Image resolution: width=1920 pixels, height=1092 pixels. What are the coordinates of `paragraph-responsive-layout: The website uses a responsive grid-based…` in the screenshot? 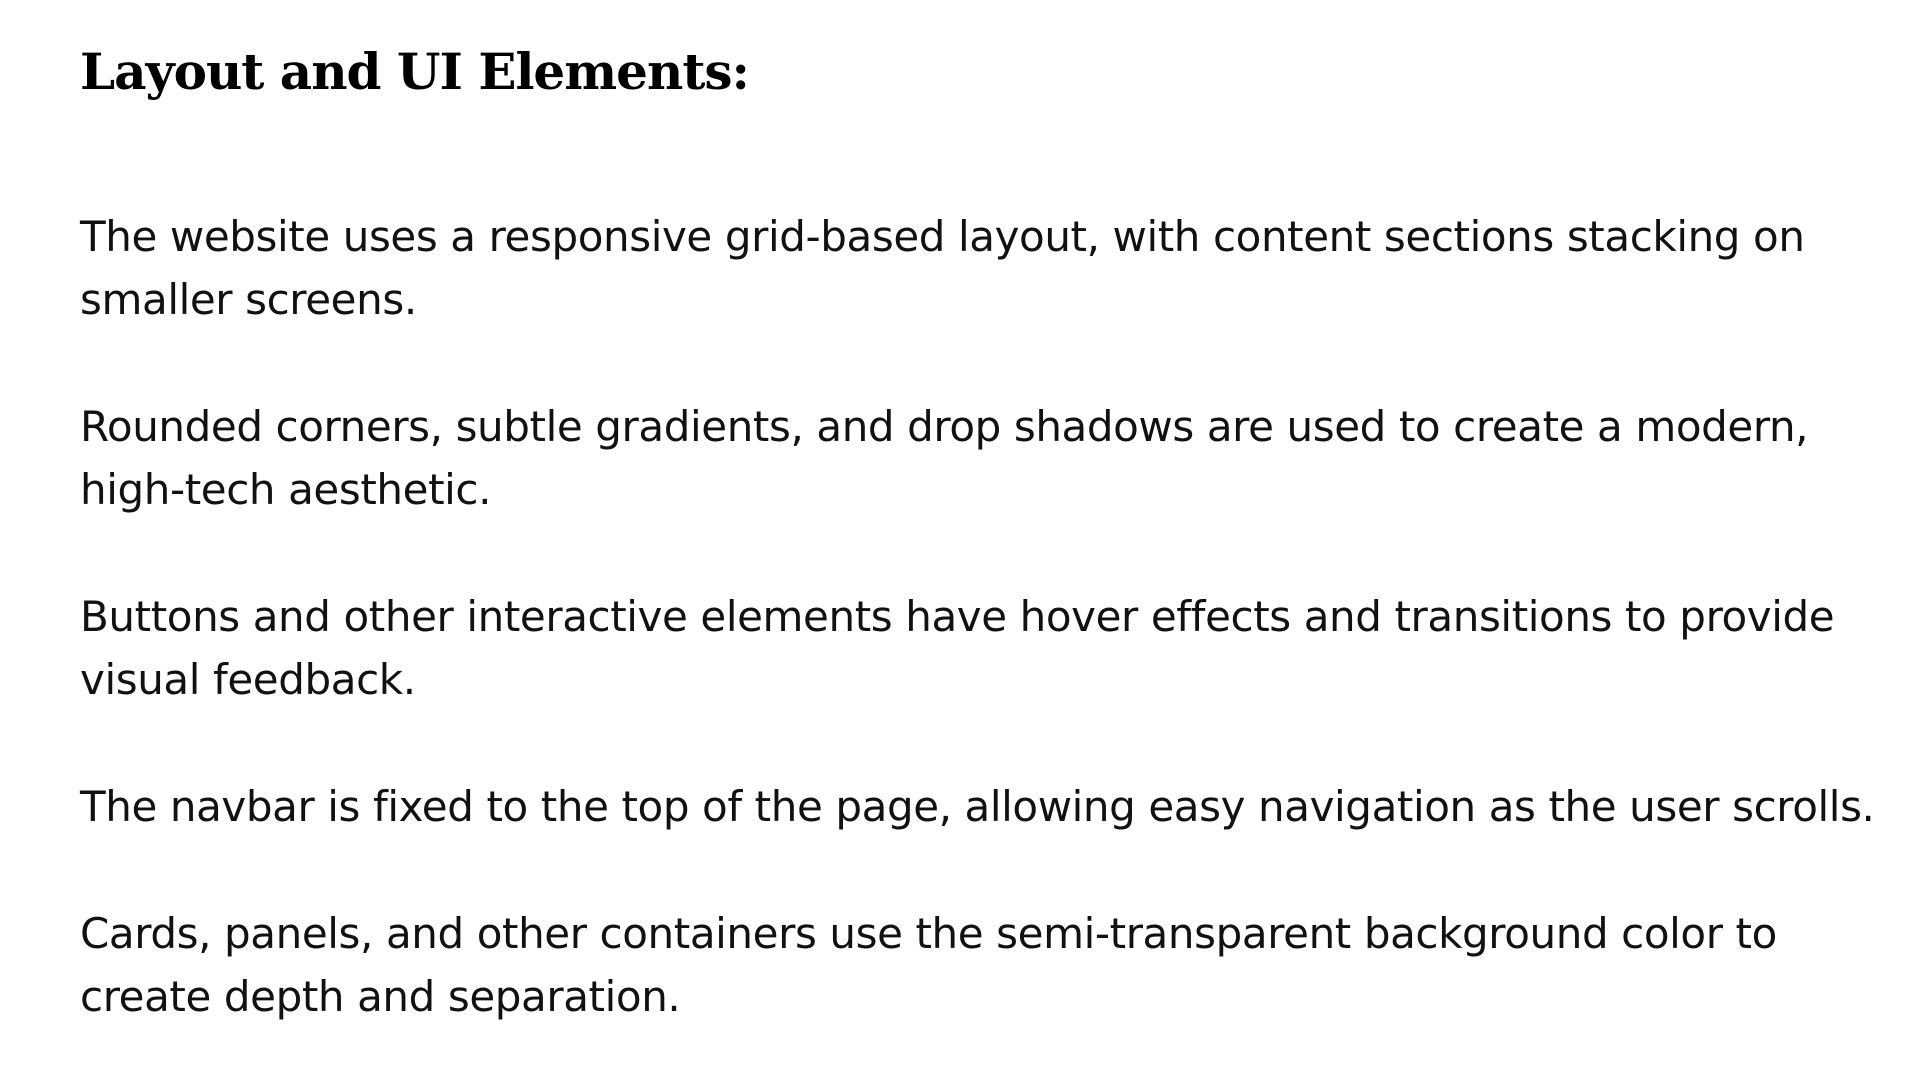 It's located at (942, 268).